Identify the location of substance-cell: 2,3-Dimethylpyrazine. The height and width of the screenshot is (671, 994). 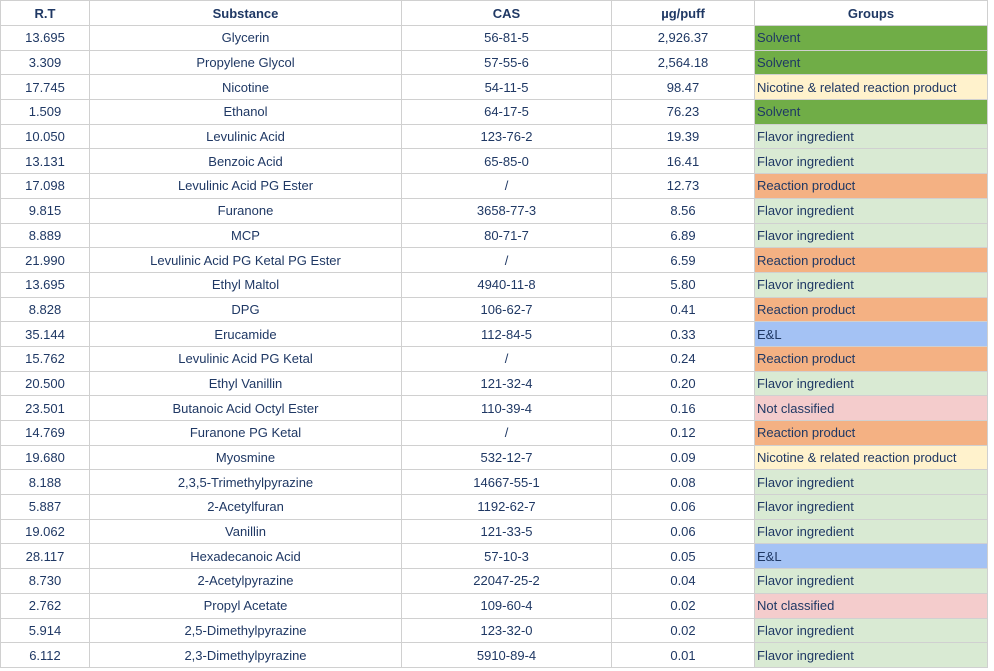
(245, 655).